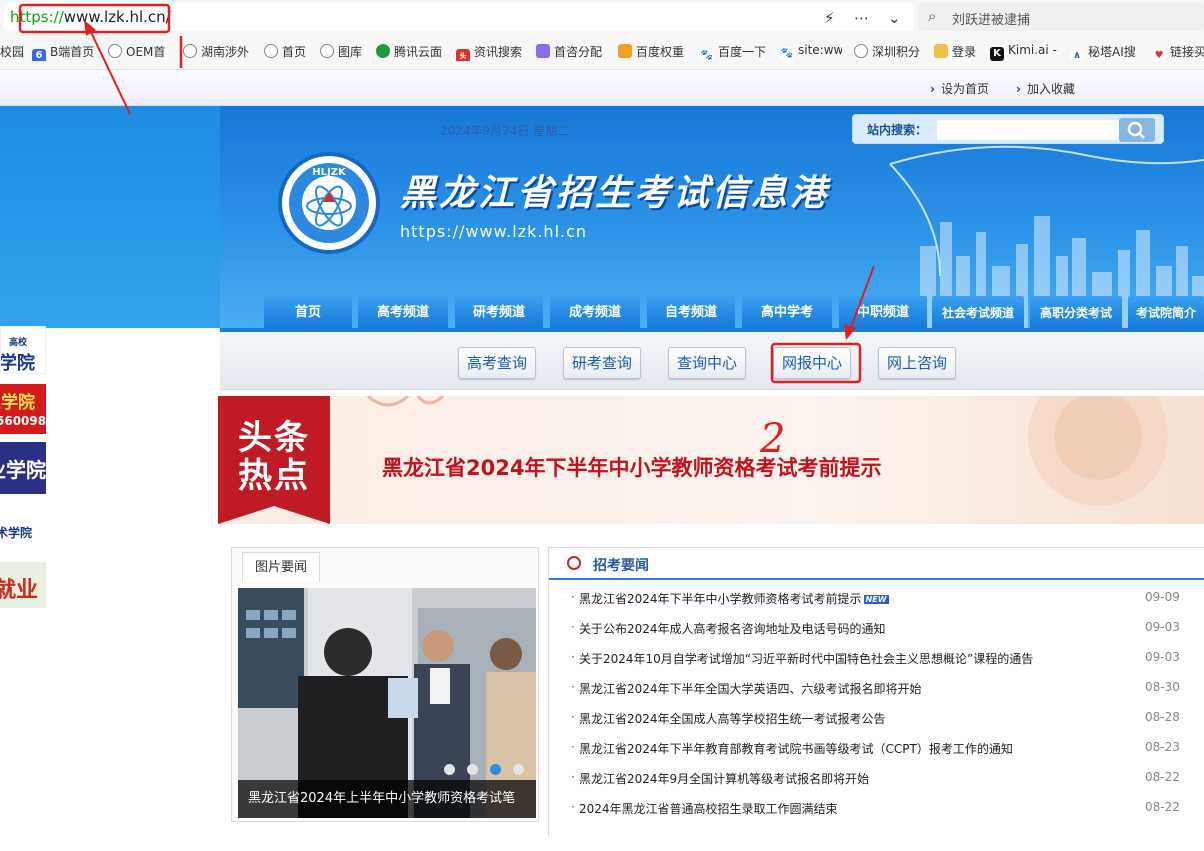 This screenshot has height=851, width=1204. Describe the element at coordinates (329, 203) in the screenshot. I see `site-logo: HLJZK` at that location.